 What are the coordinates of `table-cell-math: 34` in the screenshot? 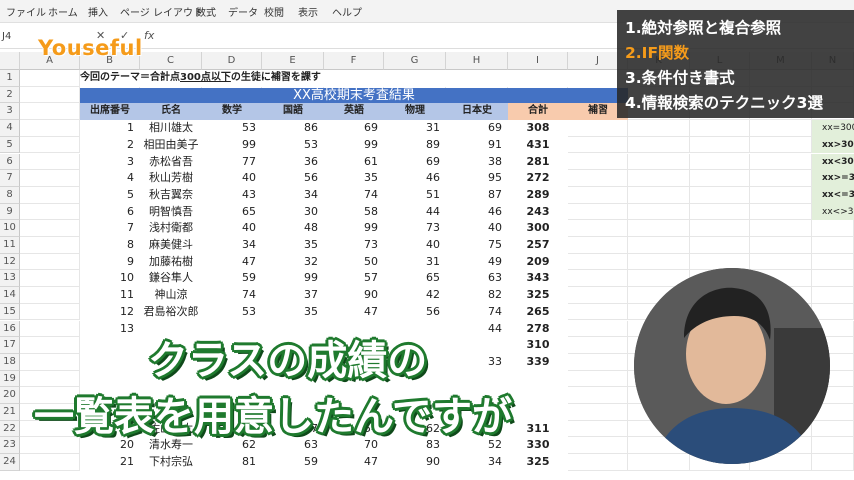 It's located at (232, 245).